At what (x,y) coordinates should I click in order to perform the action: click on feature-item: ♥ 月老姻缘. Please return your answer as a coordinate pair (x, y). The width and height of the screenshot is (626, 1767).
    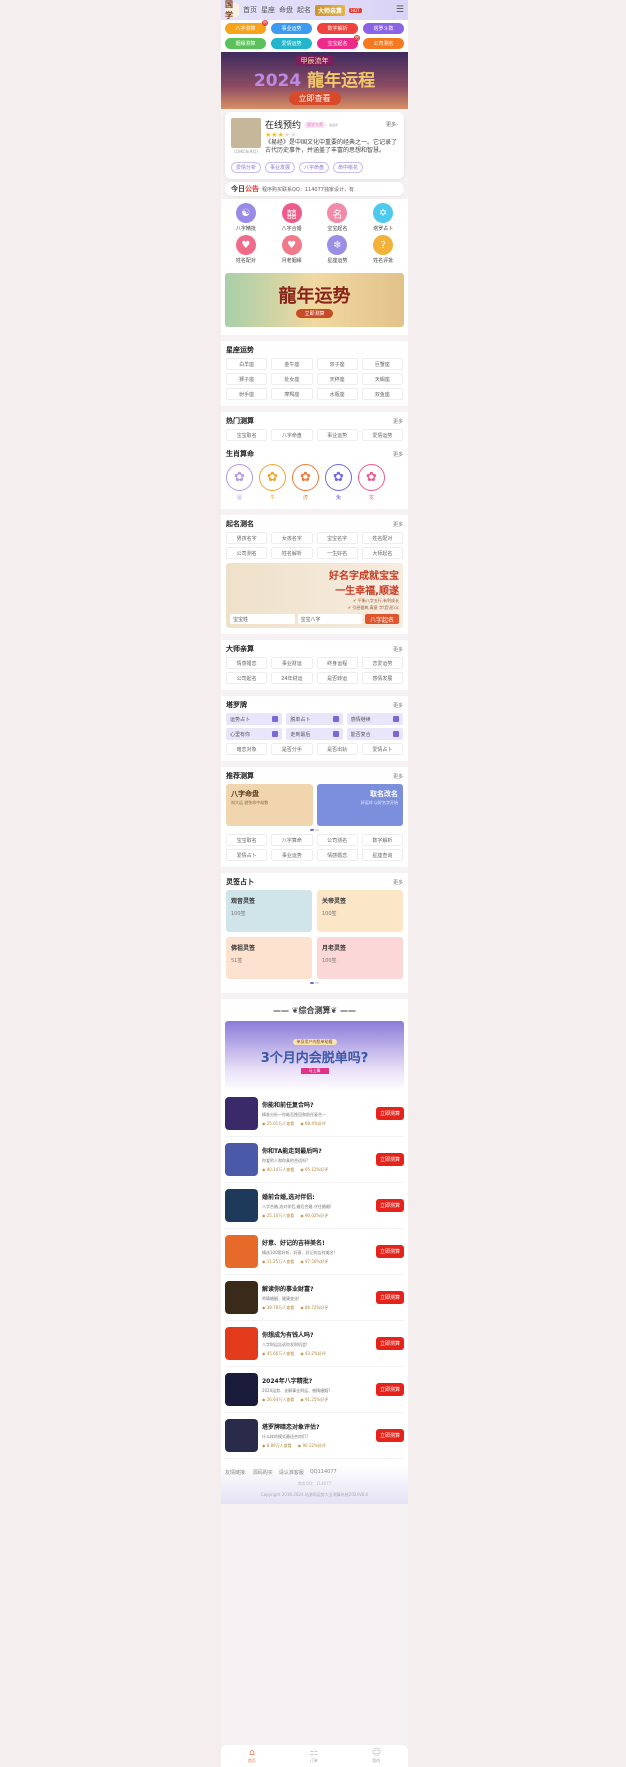
    Looking at the image, I should click on (292, 249).